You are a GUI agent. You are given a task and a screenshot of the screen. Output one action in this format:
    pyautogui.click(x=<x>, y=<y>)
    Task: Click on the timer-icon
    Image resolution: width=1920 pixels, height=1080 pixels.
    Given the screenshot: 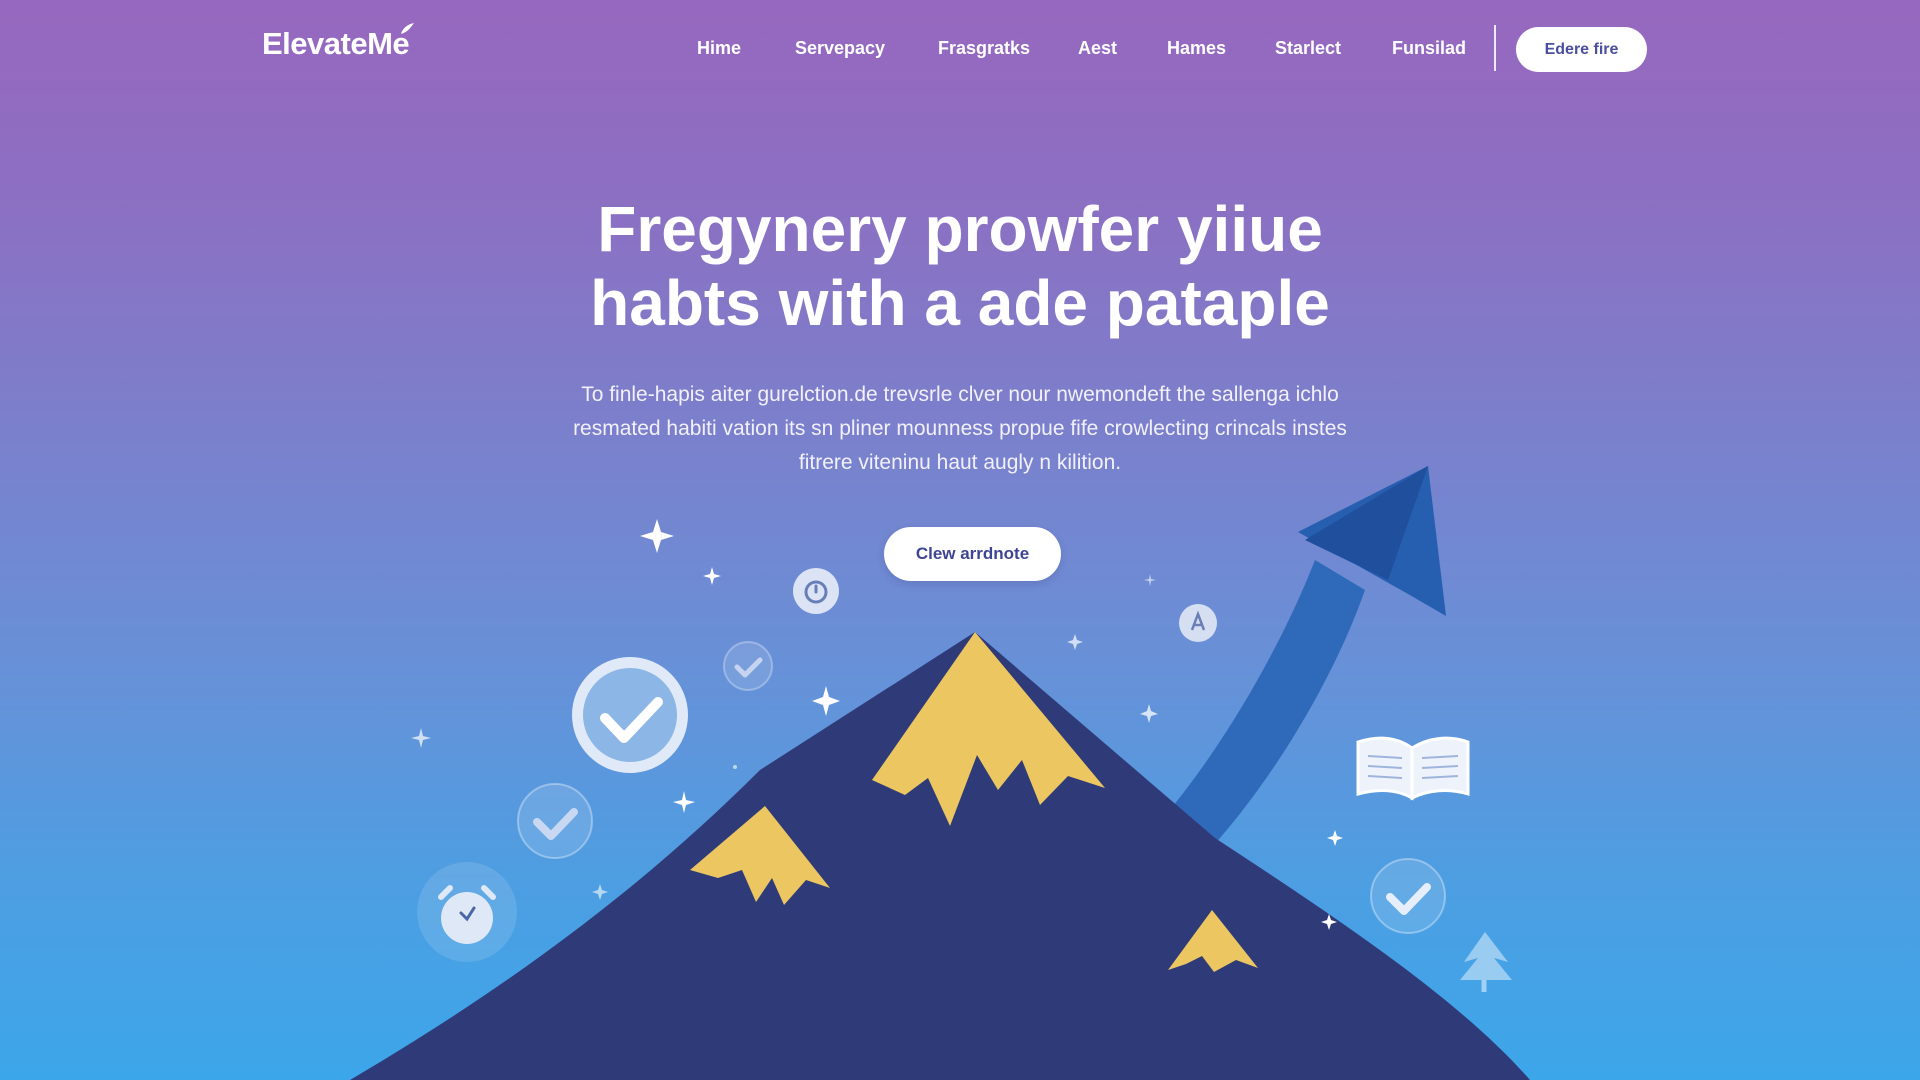 What is the action you would take?
    pyautogui.click(x=816, y=591)
    